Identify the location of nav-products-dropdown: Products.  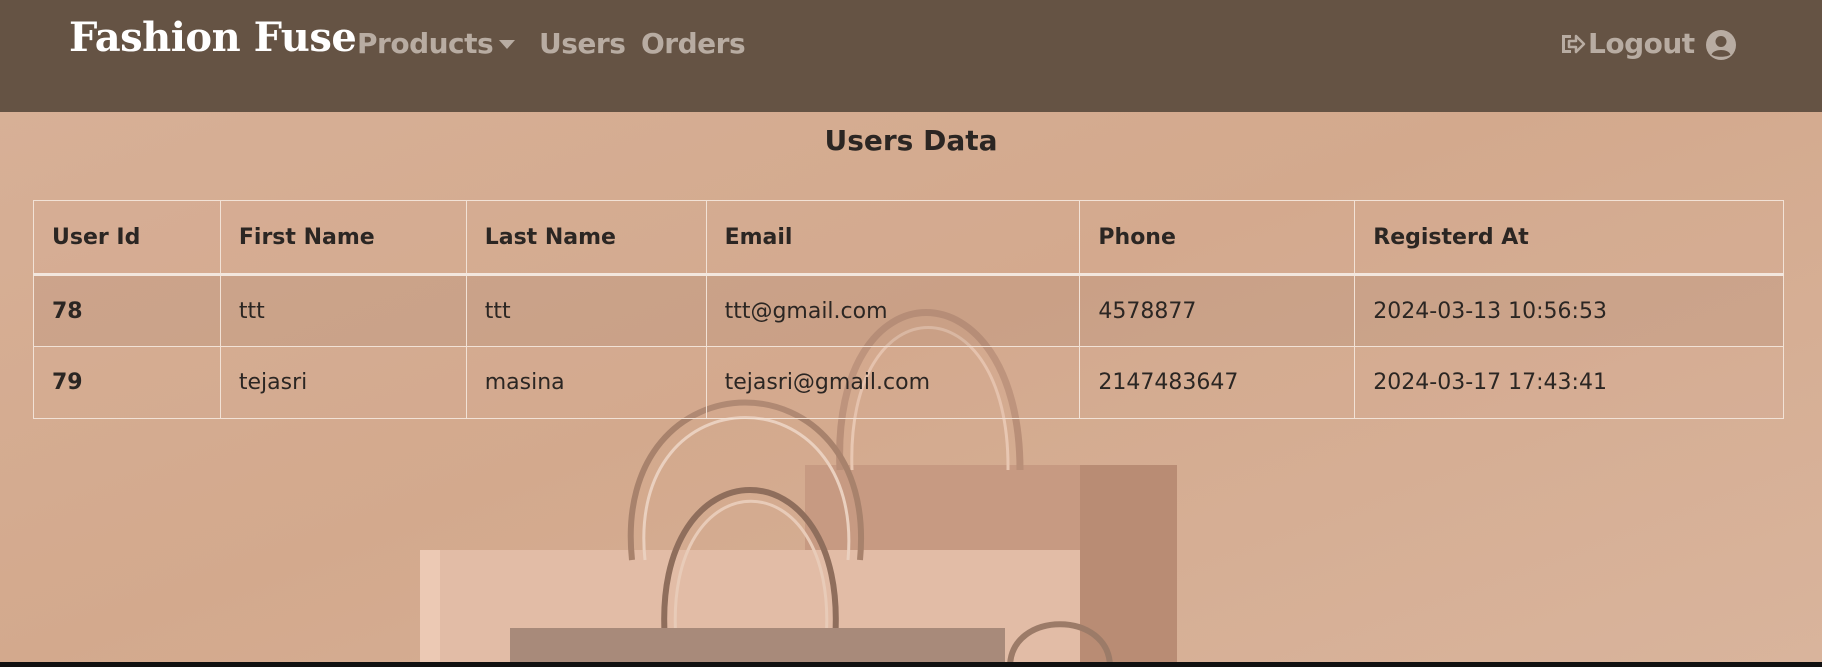
(425, 43).